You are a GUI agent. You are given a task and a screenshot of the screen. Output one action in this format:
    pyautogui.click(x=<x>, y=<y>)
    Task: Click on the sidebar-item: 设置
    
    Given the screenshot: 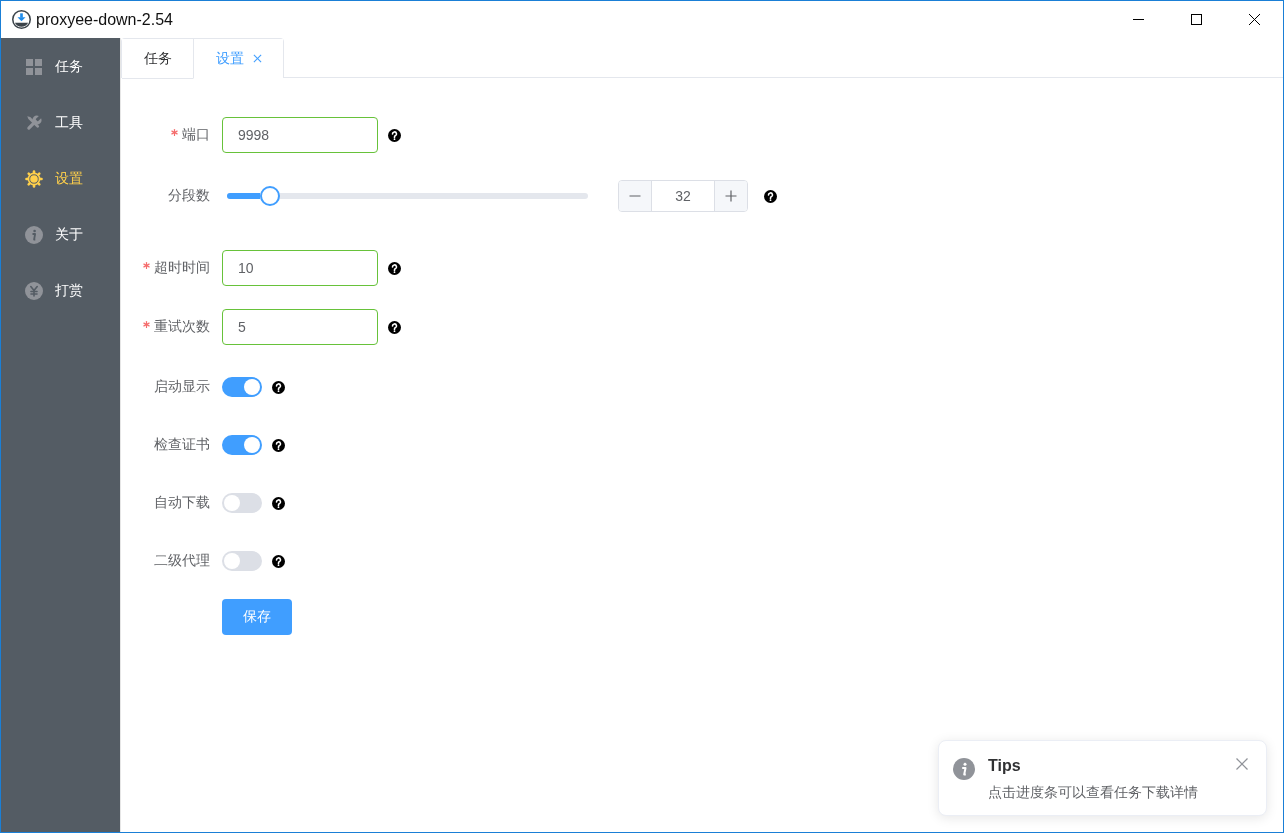 What is the action you would take?
    pyautogui.click(x=60, y=179)
    